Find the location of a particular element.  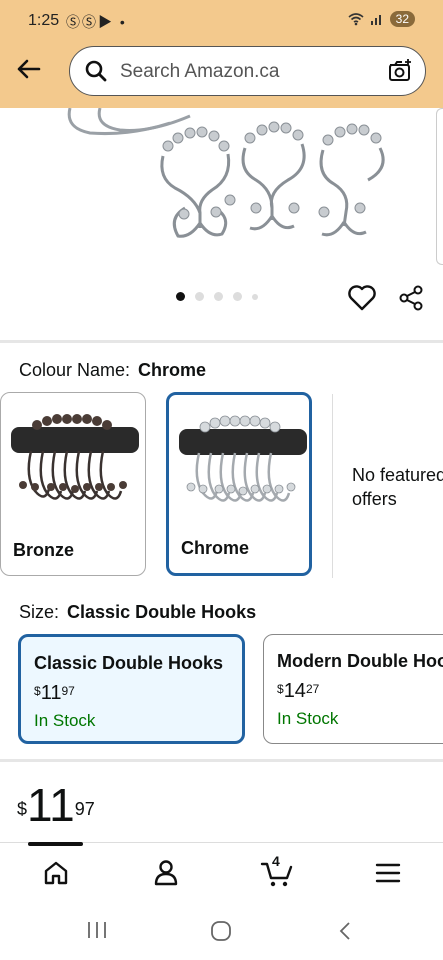

size-row: Size: Classic Double Hooks is located at coordinates (137, 612).